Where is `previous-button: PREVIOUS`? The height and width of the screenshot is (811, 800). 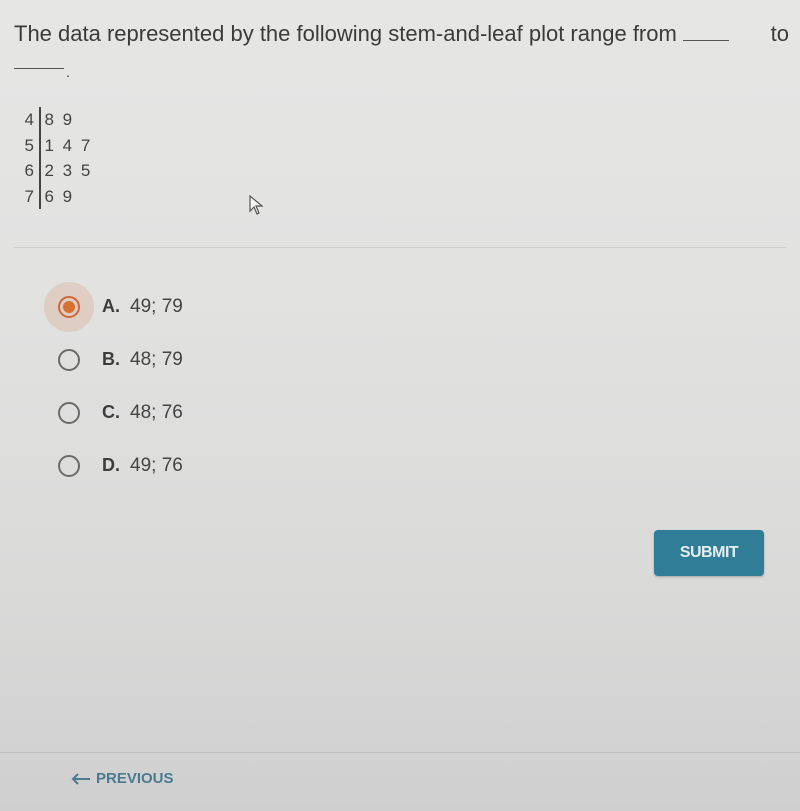
previous-button: PREVIOUS is located at coordinates (122, 778).